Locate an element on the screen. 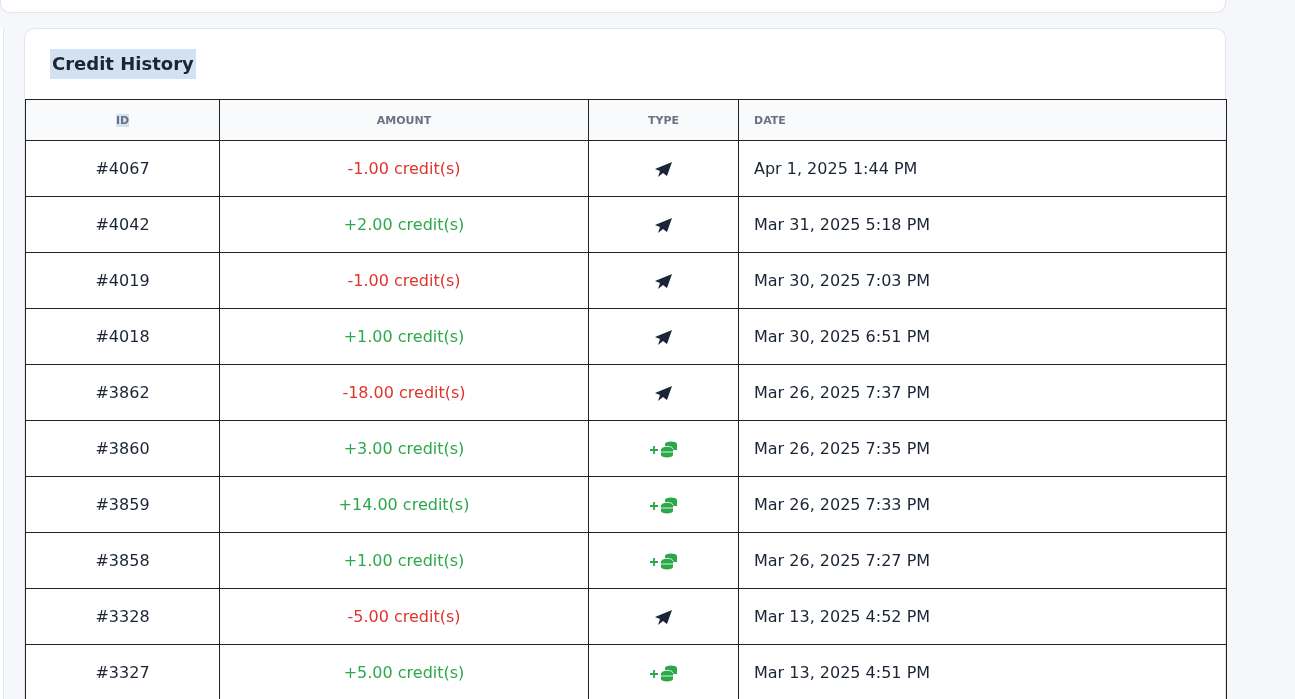 This screenshot has width=1295, height=699. date-cell: Apr 1, 2025 1:44 PM is located at coordinates (982, 168).